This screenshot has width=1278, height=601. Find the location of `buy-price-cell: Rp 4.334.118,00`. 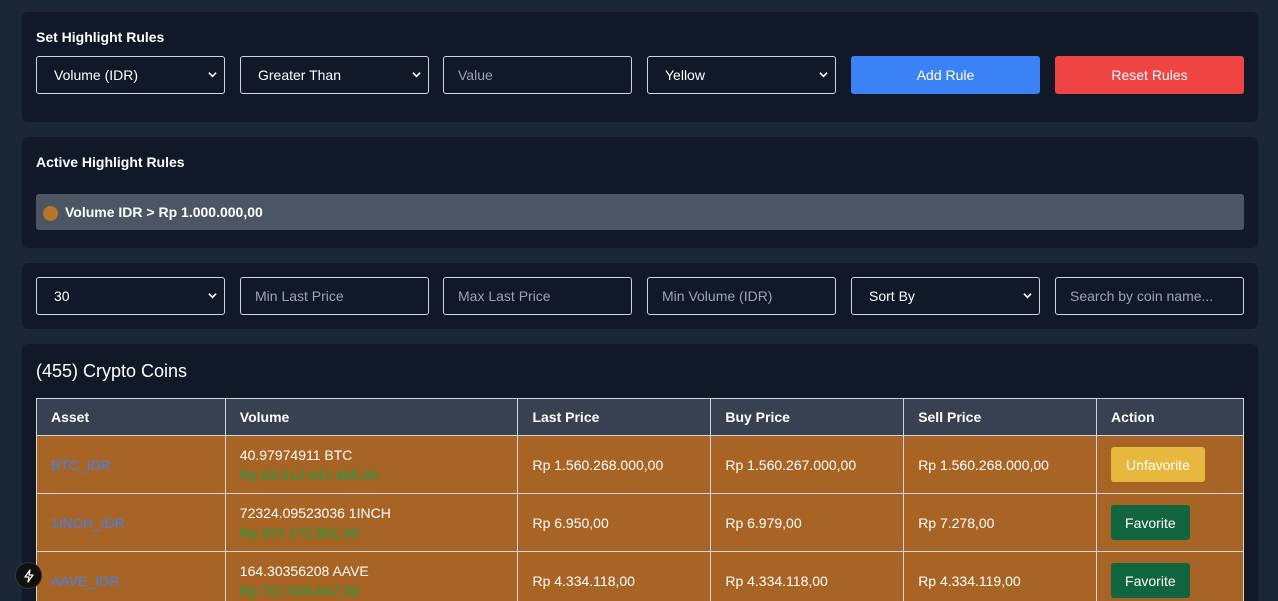

buy-price-cell: Rp 4.334.118,00 is located at coordinates (807, 576).